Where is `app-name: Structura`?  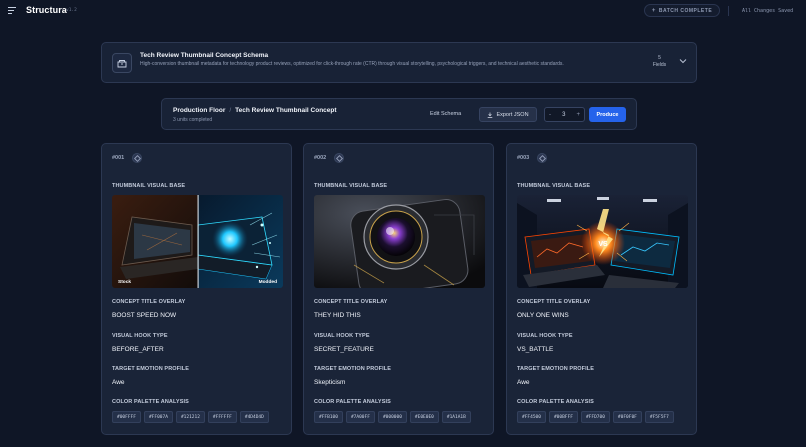 app-name: Structura is located at coordinates (46, 10).